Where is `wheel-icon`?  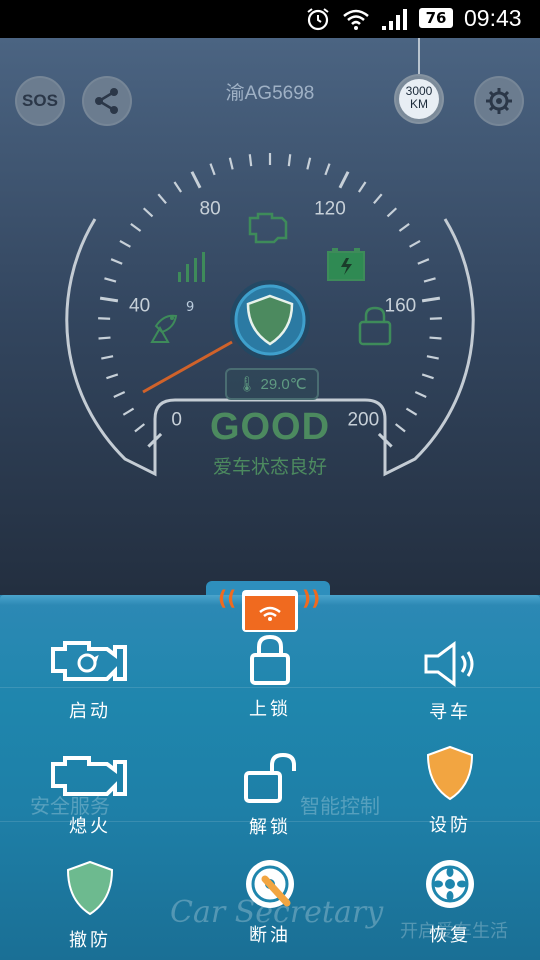 wheel-icon is located at coordinates (450, 884).